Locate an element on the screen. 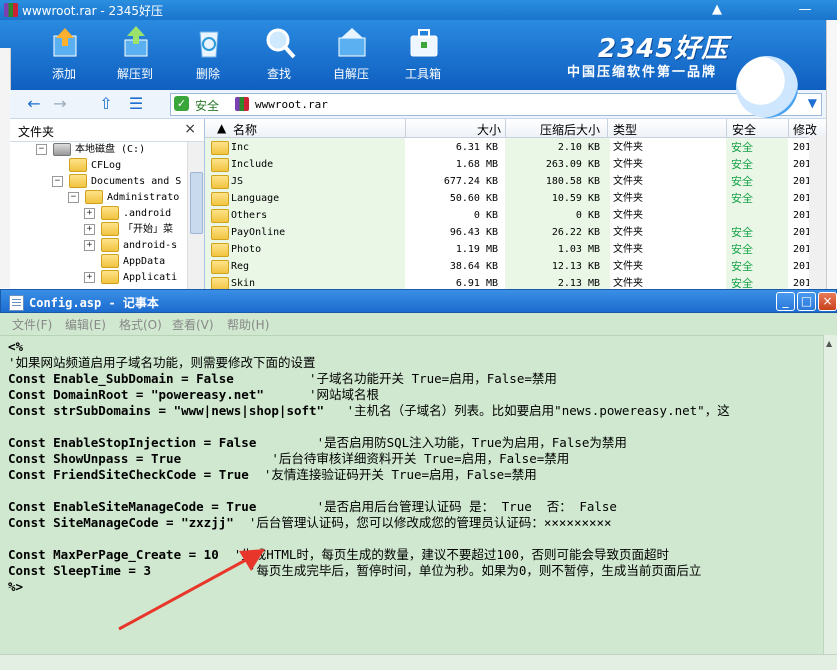 The image size is (837, 670). file-row: Others 0 KB 0 KB 文件夹 201 is located at coordinates (507, 215).